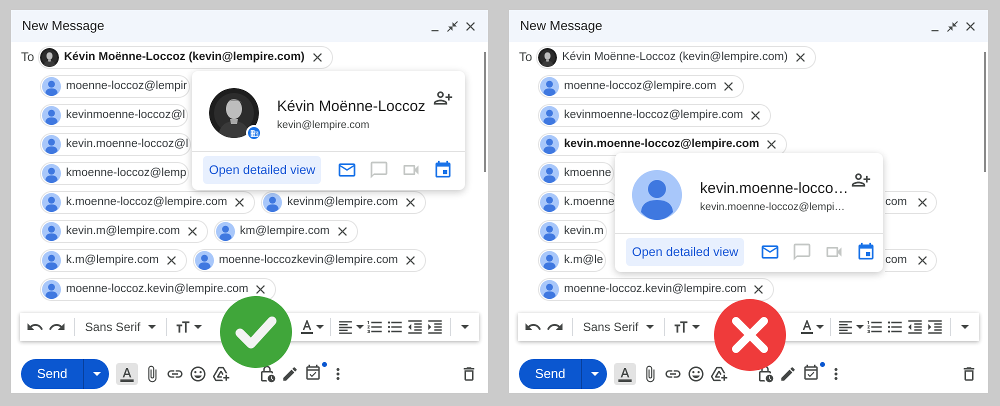  Describe the element at coordinates (126, 115) in the screenshot. I see `chip-text: kevinmoenne-loccoz@l` at that location.